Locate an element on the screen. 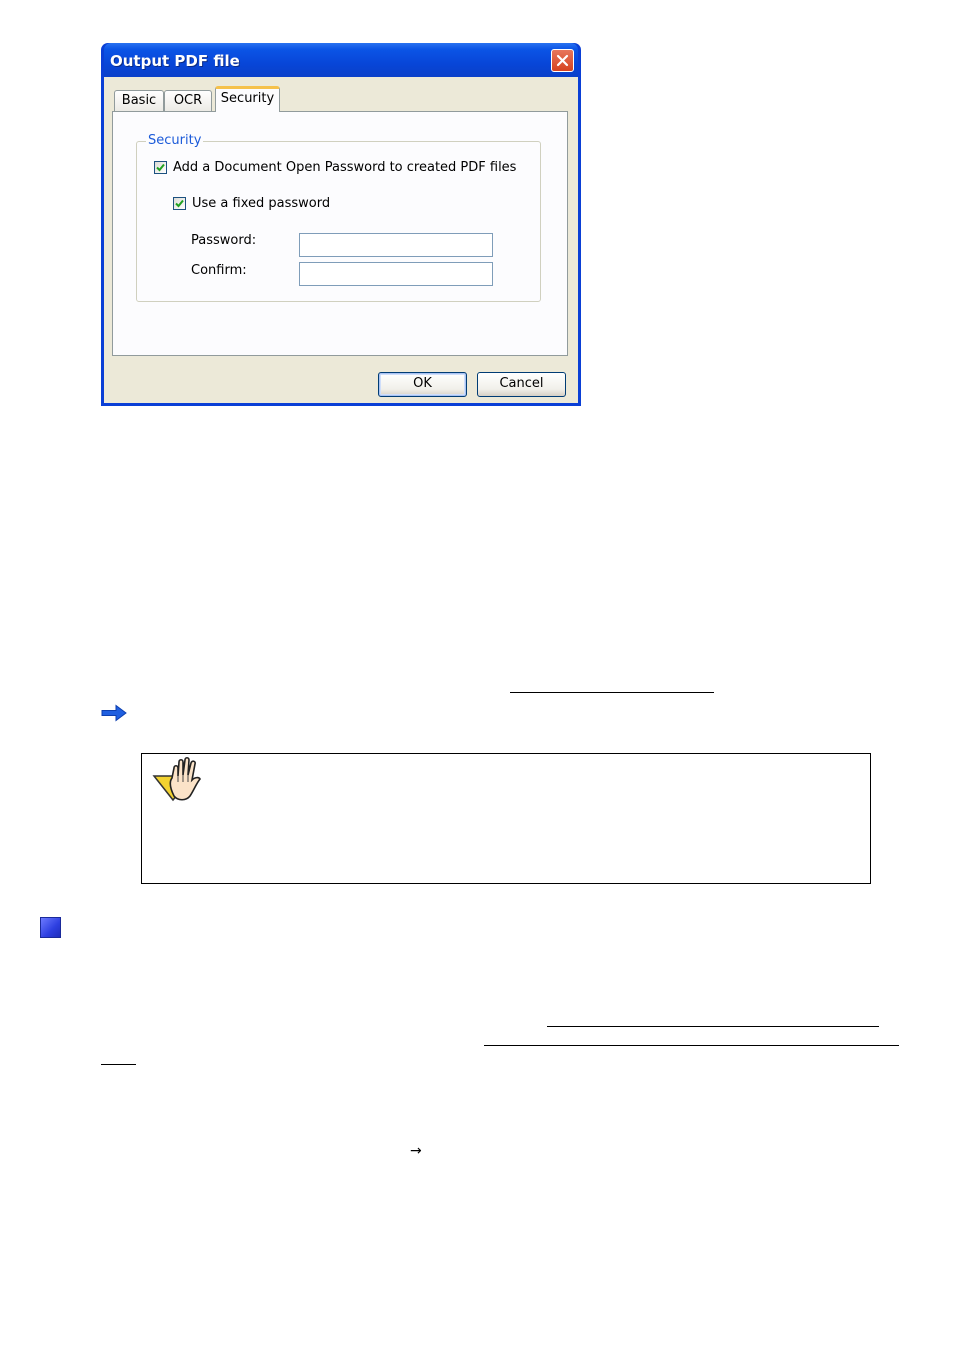 The width and height of the screenshot is (954, 1351). ok-button: OK is located at coordinates (422, 384).